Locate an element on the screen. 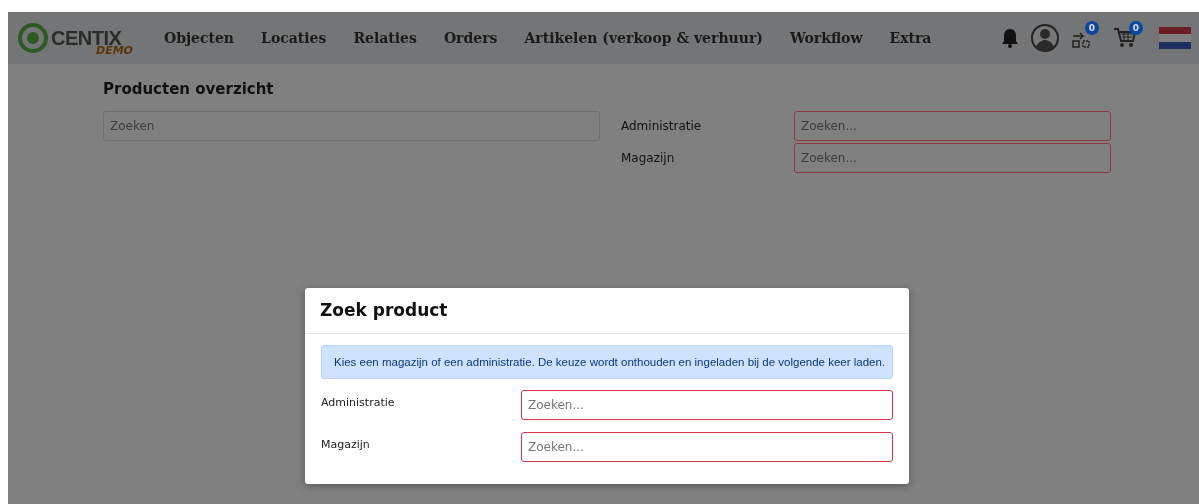 This screenshot has width=1199, height=504. nav-link: Workflow is located at coordinates (826, 38).